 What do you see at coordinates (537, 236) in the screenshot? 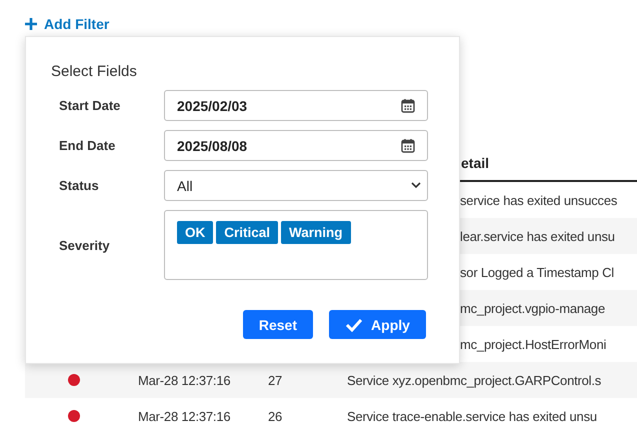
I see `table-cell: lear.service has exited unsu` at bounding box center [537, 236].